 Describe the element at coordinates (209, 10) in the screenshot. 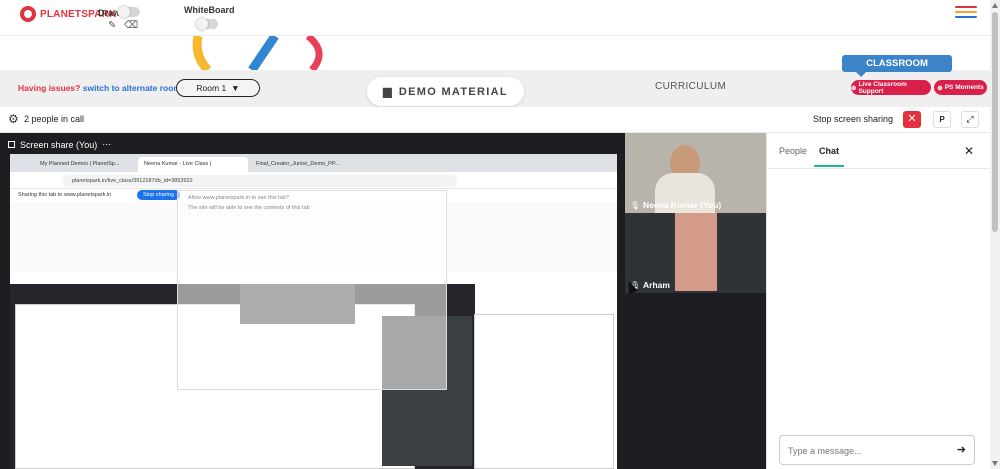

I see `whiteboard-label: WhiteBoard` at that location.